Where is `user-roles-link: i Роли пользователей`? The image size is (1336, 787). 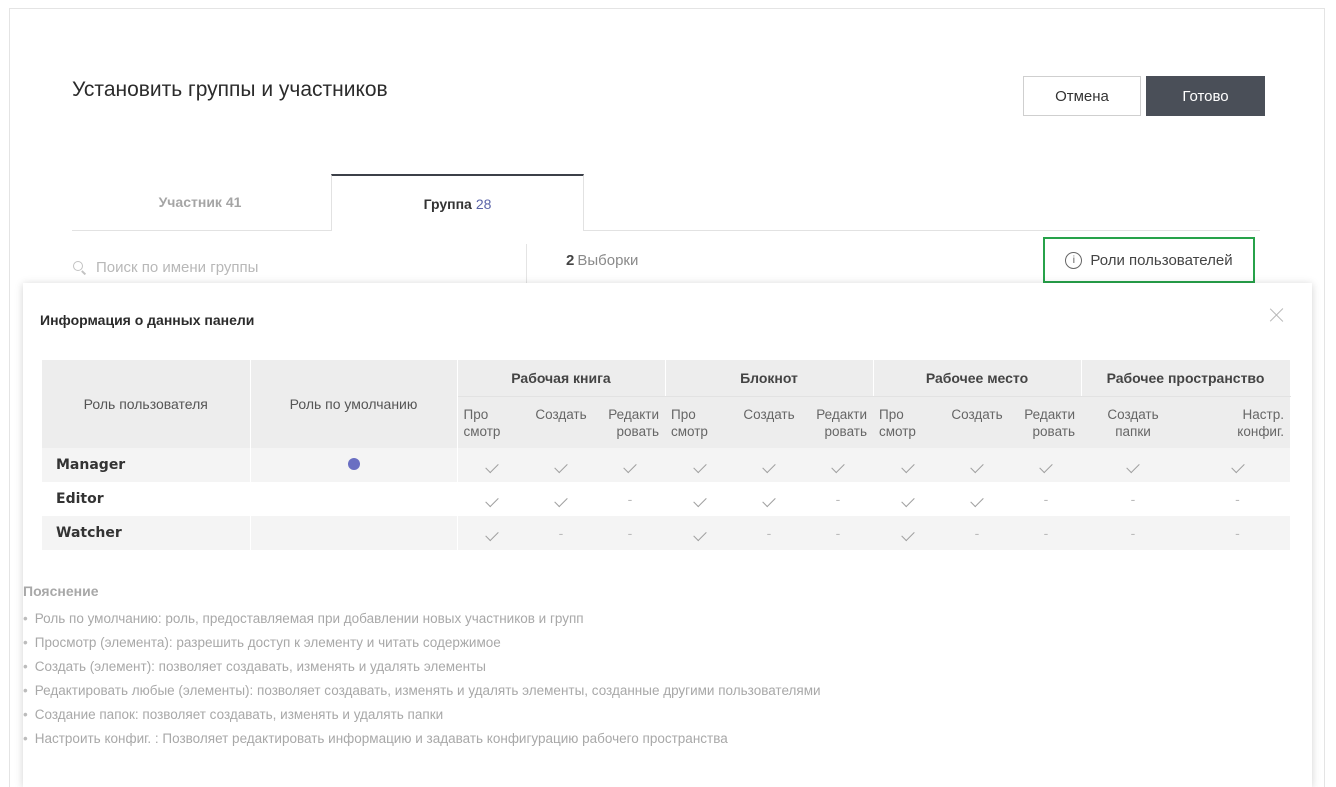 user-roles-link: i Роли пользователей is located at coordinates (1149, 260).